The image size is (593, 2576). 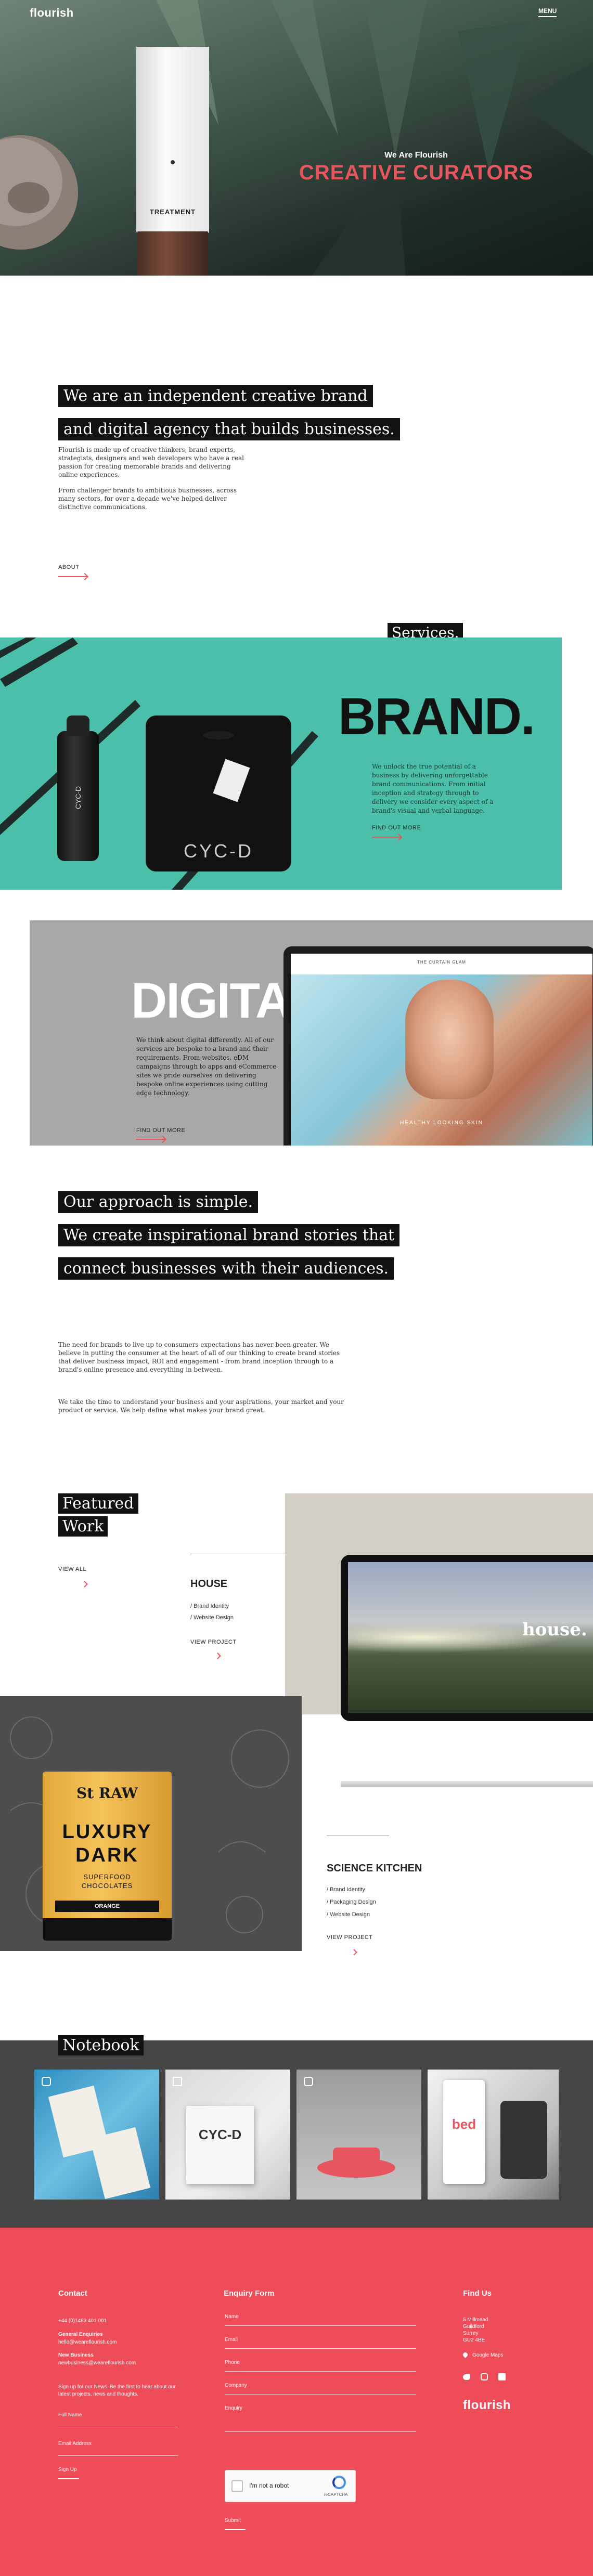 What do you see at coordinates (107, 1855) in the screenshot?
I see `pack-line-2: DARK` at bounding box center [107, 1855].